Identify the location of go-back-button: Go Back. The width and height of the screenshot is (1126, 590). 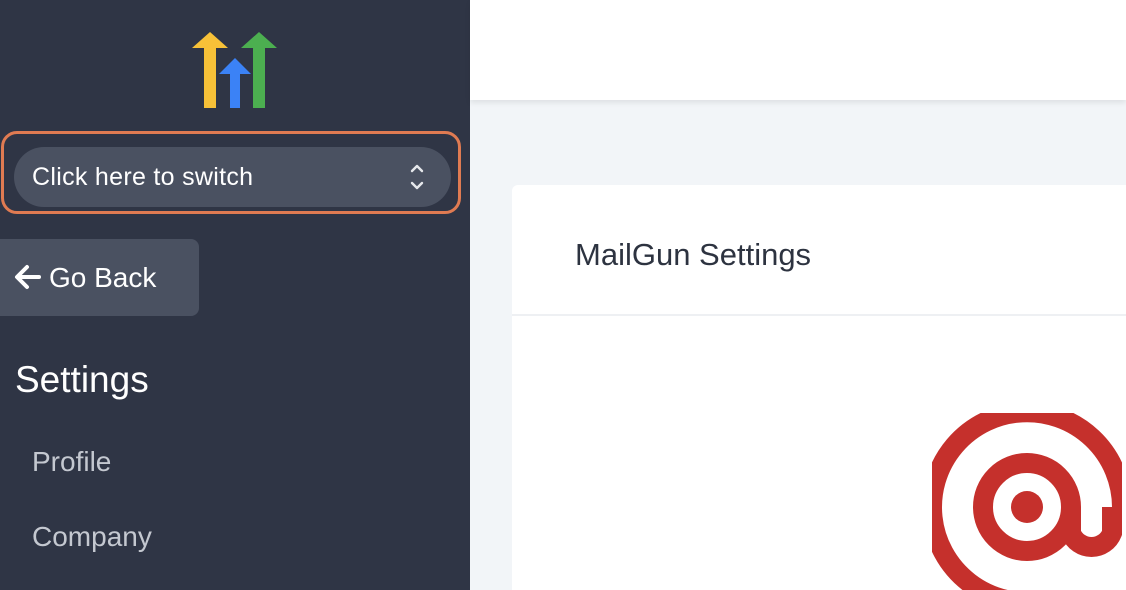
(99, 277).